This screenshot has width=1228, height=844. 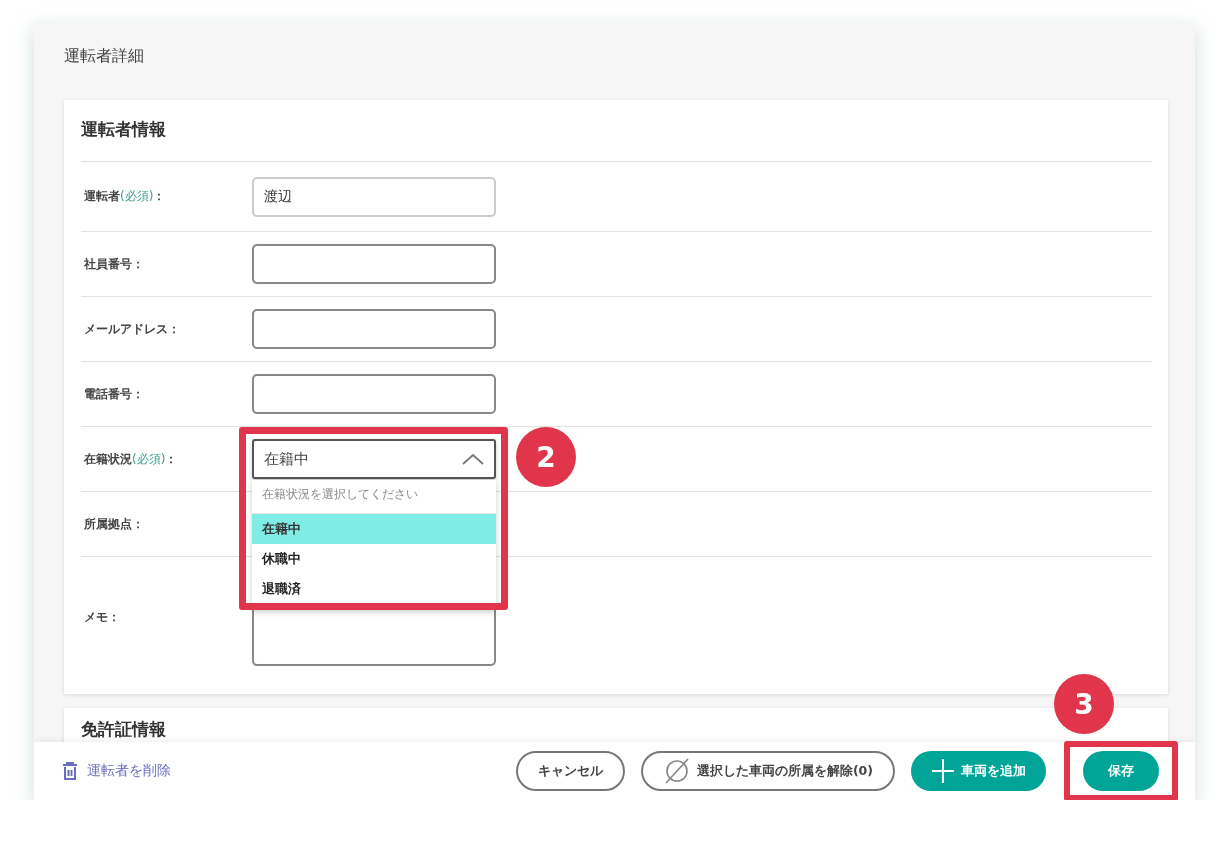 What do you see at coordinates (114, 264) in the screenshot?
I see `field-label: 社員番号：` at bounding box center [114, 264].